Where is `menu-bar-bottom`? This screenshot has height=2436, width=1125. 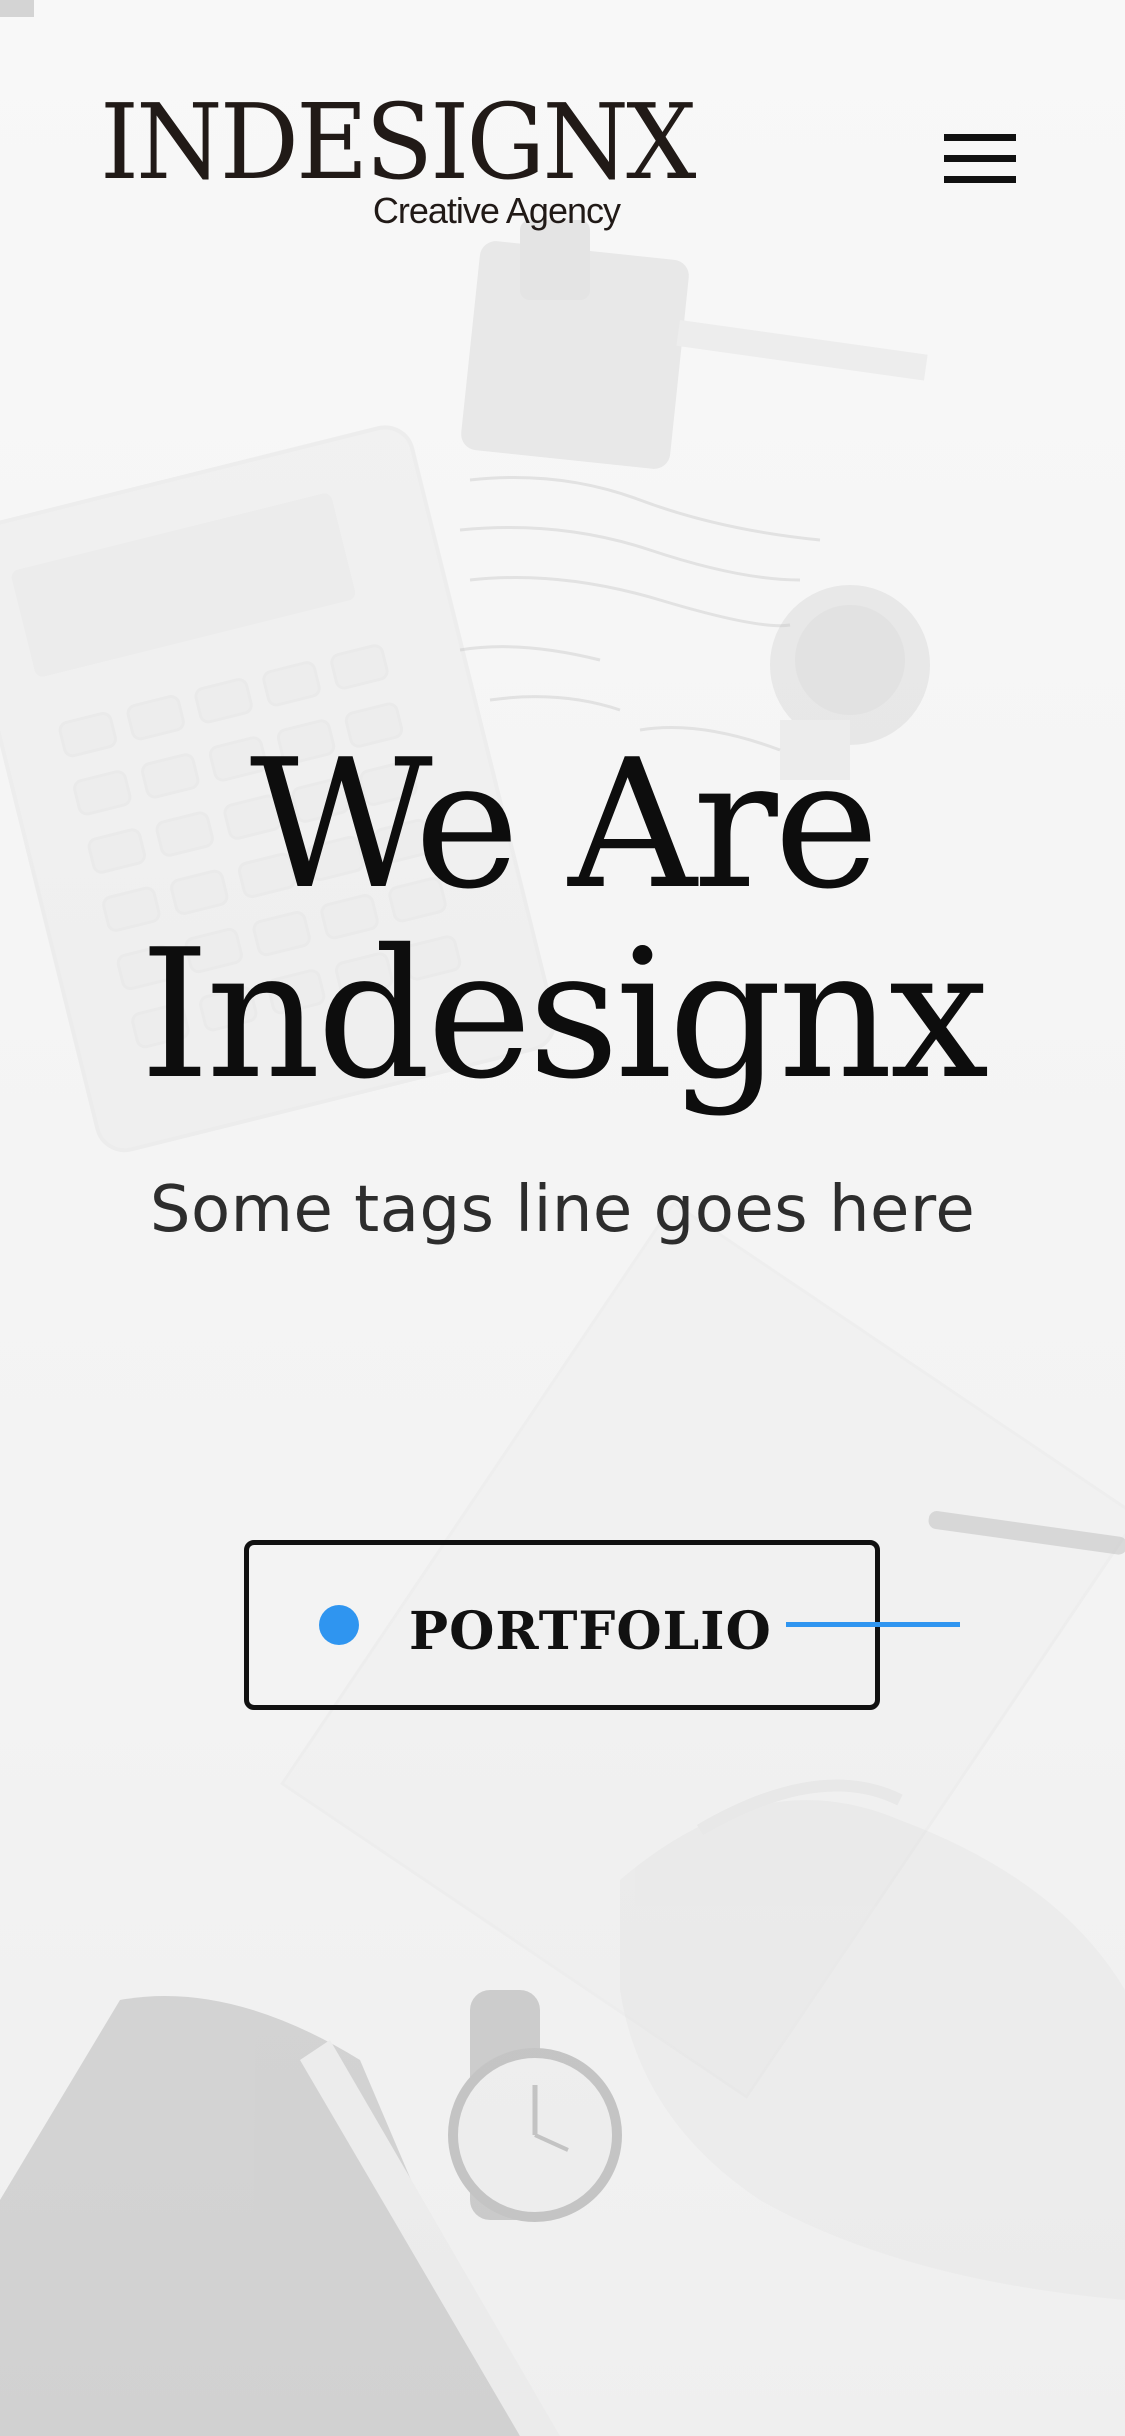 menu-bar-bottom is located at coordinates (980, 179).